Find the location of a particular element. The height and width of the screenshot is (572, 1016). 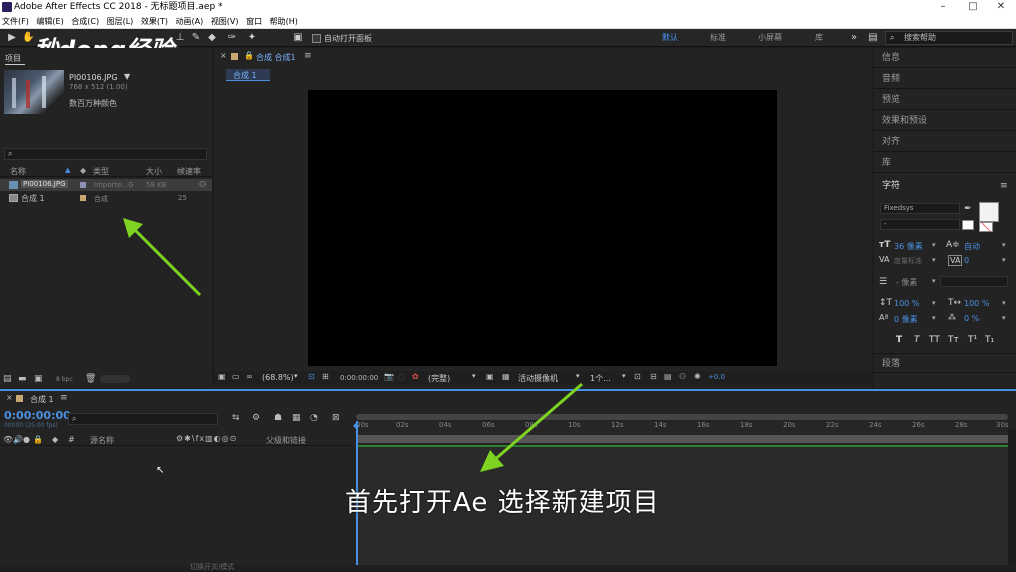

col-fps: 帧速率 is located at coordinates (189, 171).